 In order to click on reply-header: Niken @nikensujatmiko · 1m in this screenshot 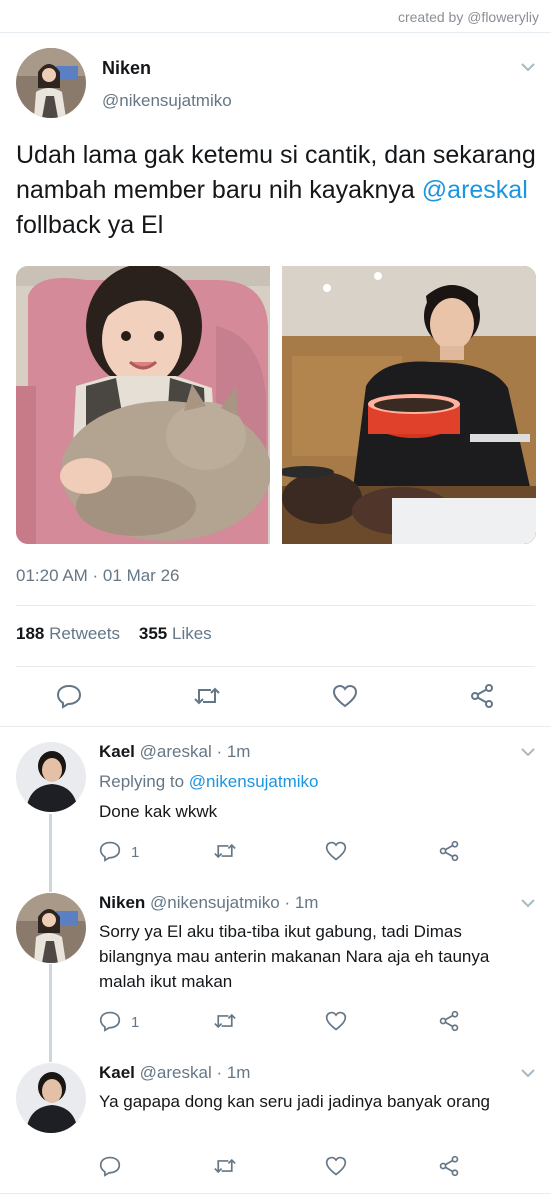, I will do `click(208, 903)`.